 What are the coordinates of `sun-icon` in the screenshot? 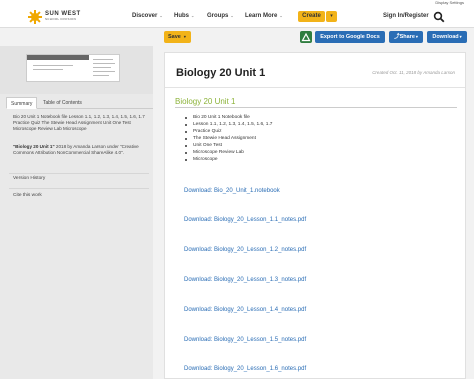 It's located at (35, 17).